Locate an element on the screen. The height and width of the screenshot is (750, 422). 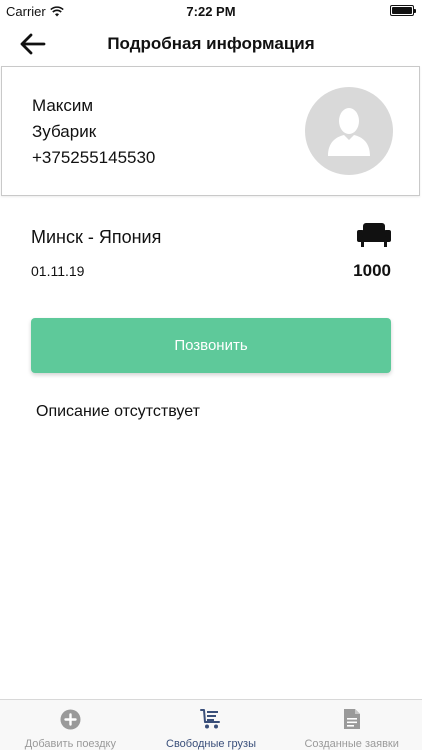
document-icon is located at coordinates (351, 719).